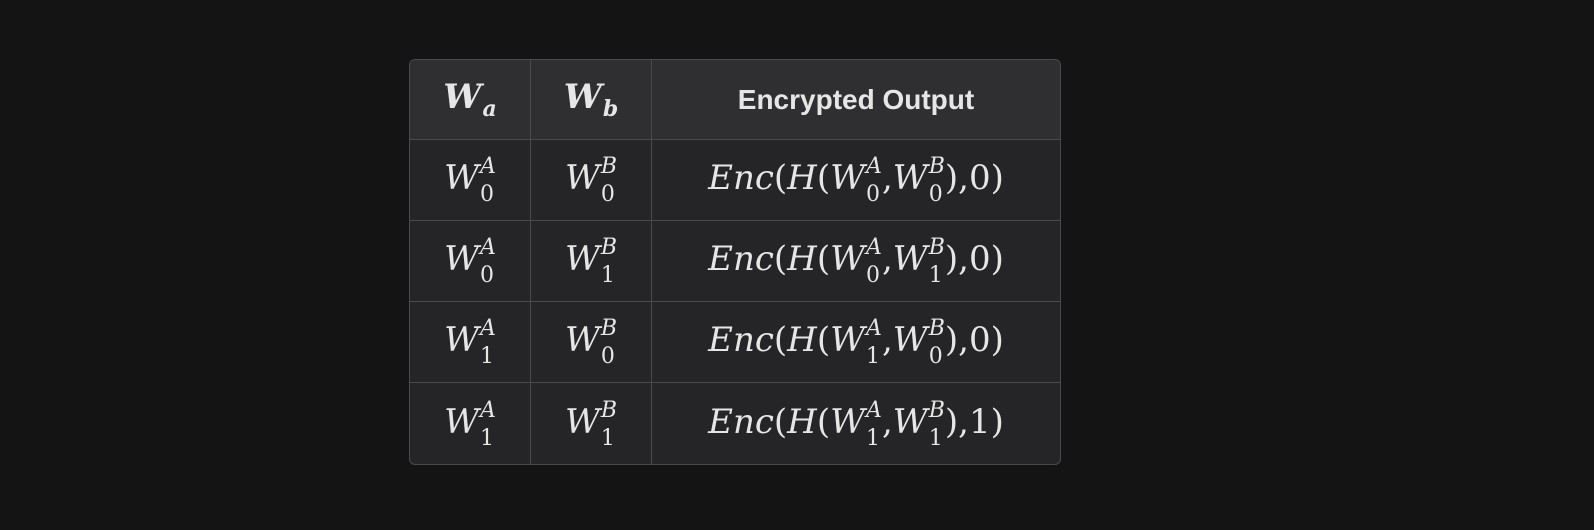  I want to click on table-row: W A 1 W B 0 Enc(H(W A 1 ,W B 0),0), so click(735, 342).